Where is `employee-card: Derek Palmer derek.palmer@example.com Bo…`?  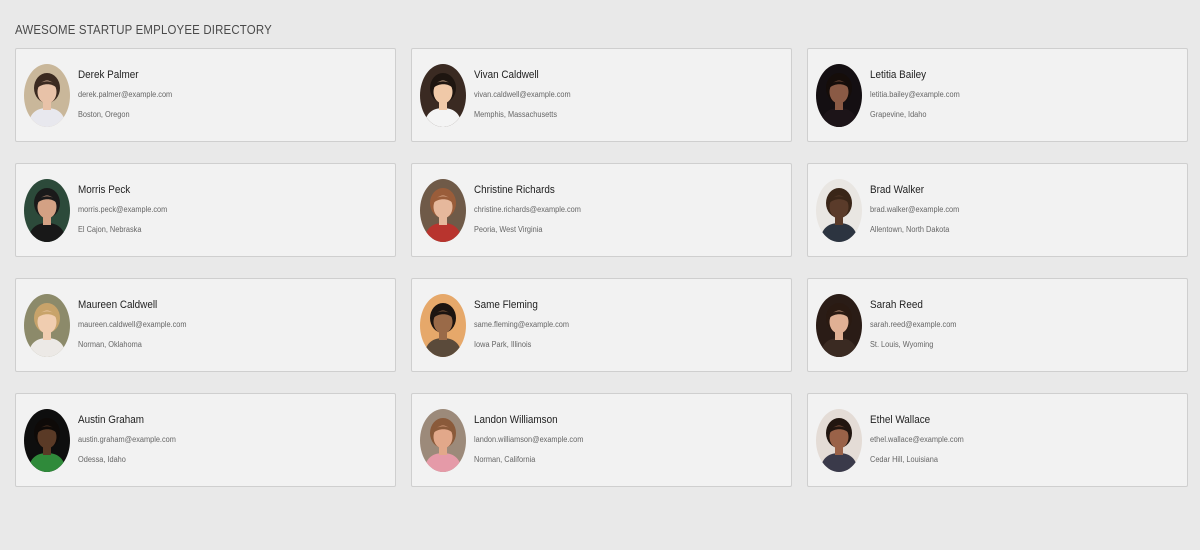
employee-card: Derek Palmer derek.palmer@example.com Bo… is located at coordinates (205, 95).